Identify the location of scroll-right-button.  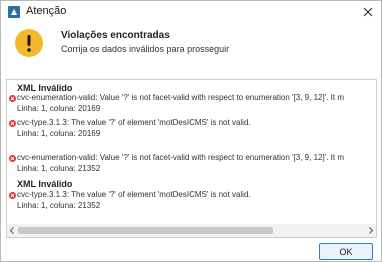
(371, 230).